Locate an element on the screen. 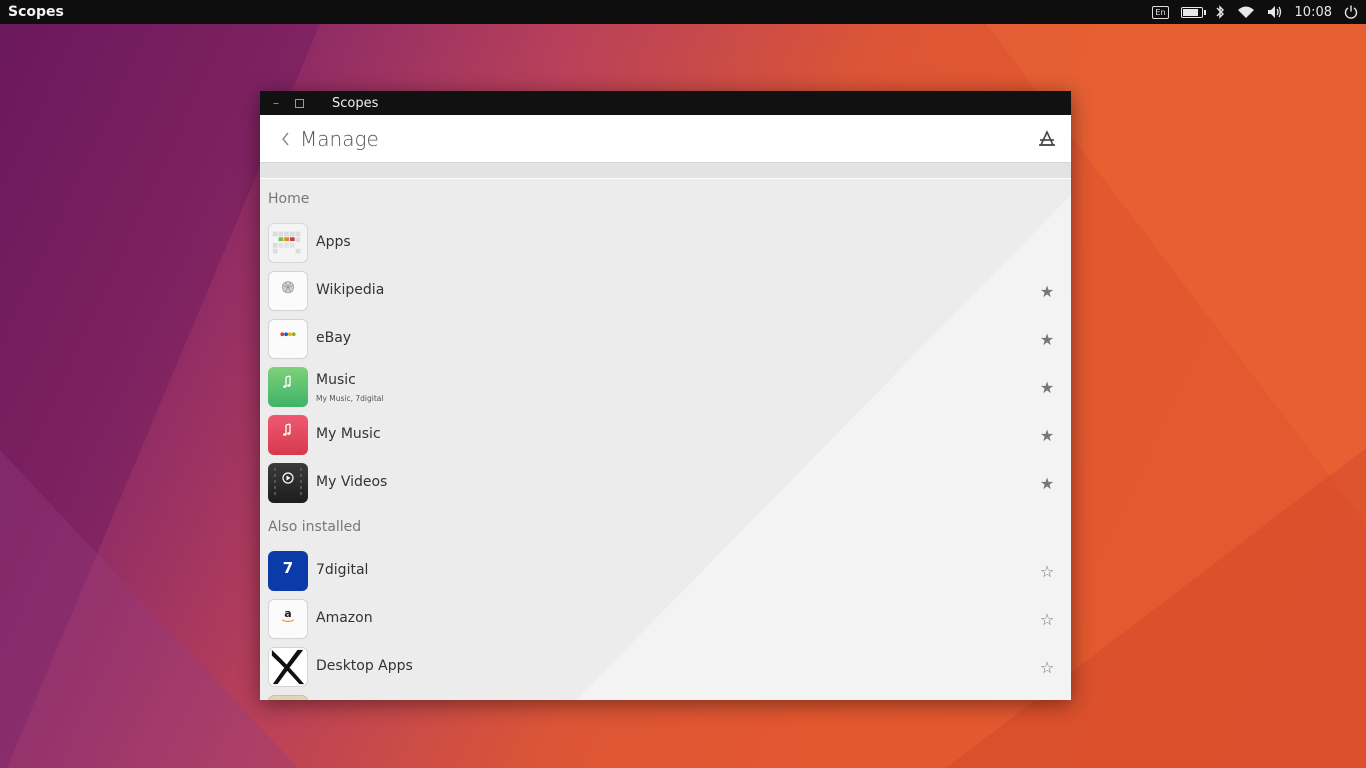 This screenshot has width=1366, height=768. section-header-also-installed: Also installed is located at coordinates (315, 527).